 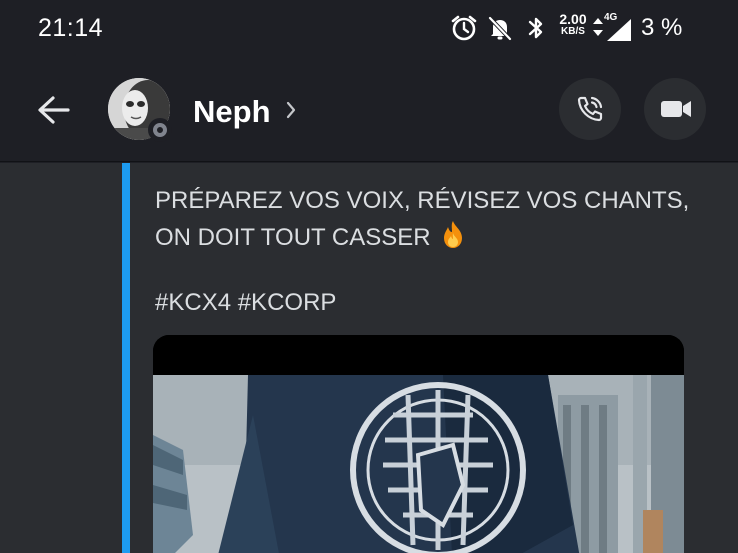 I want to click on voice-call-button, so click(x=590, y=109).